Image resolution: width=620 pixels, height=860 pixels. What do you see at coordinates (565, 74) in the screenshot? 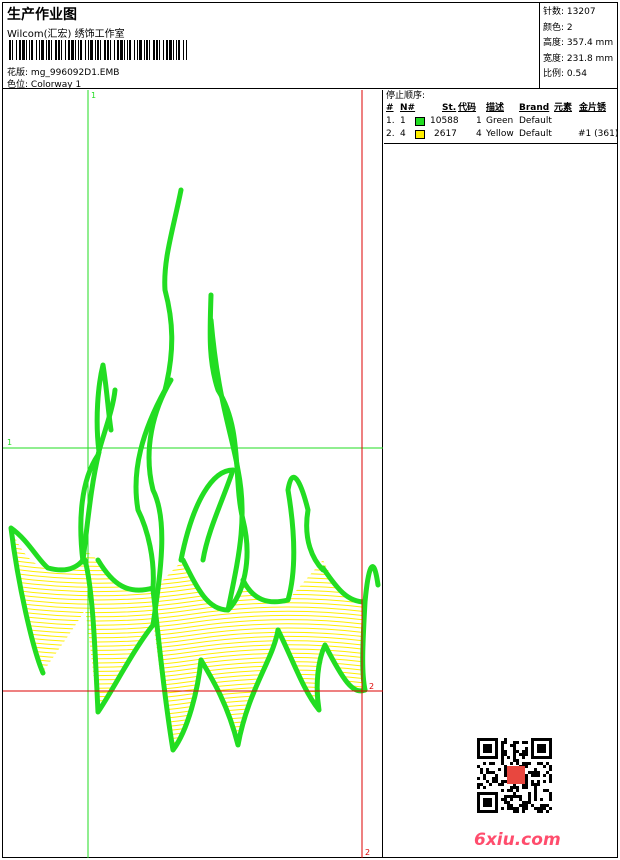
I see `stat-scale: 比例: 0.54` at bounding box center [565, 74].